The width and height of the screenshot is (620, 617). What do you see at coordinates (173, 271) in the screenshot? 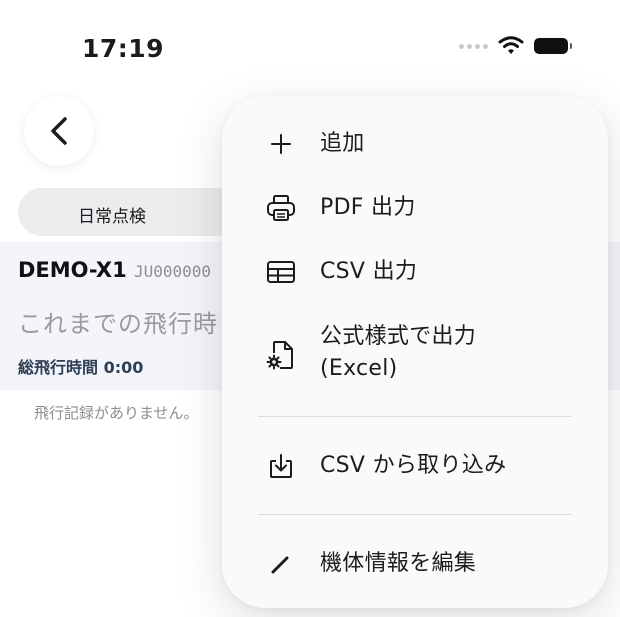
I see `aircraft-registration: JU000000` at bounding box center [173, 271].